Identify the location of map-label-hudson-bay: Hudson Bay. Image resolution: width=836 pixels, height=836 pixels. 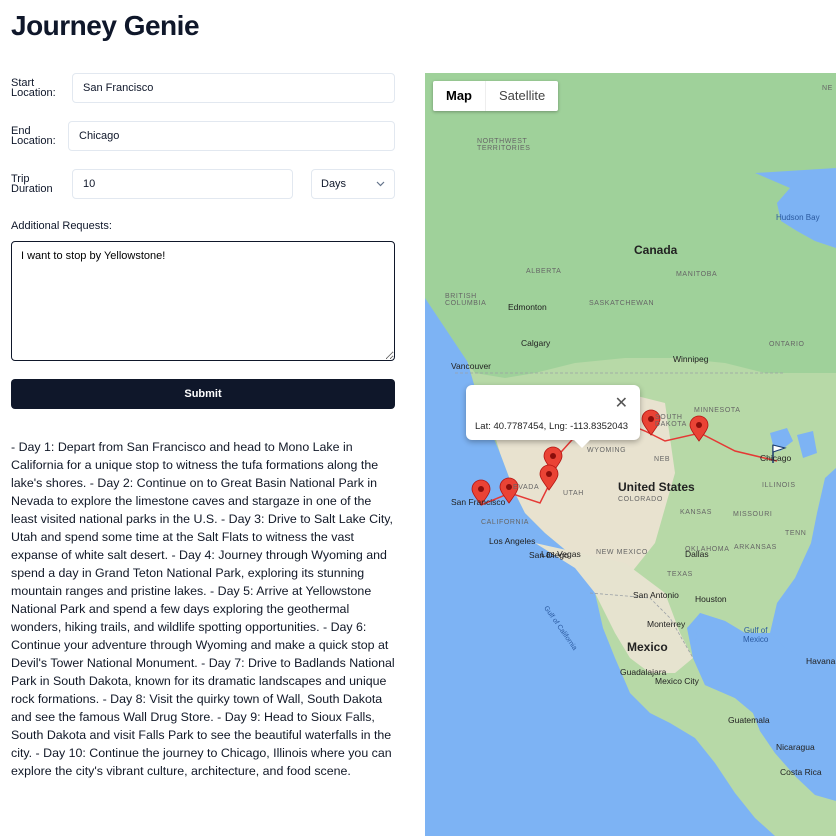
(798, 217).